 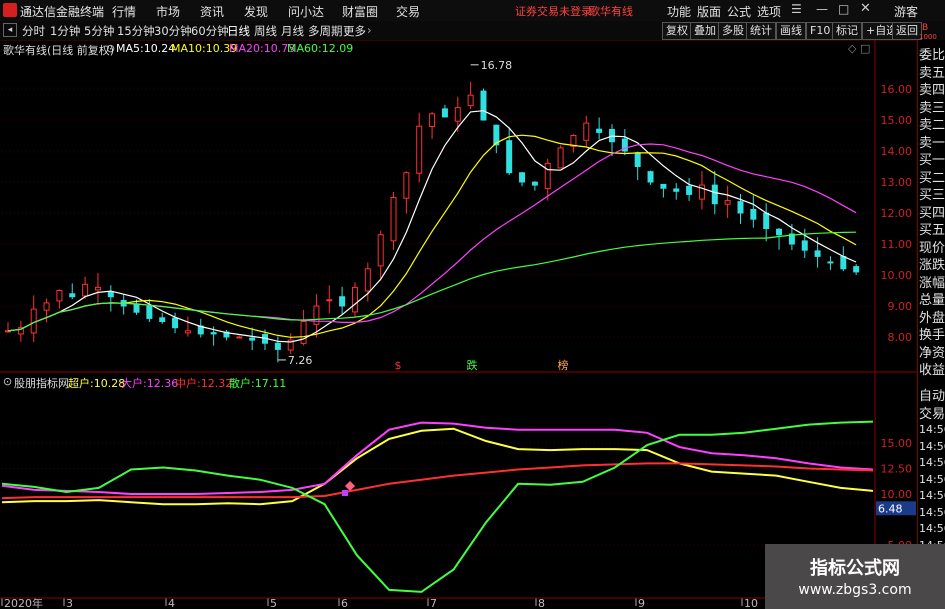 I want to click on side-time-1: 14:56, so click(x=932, y=446).